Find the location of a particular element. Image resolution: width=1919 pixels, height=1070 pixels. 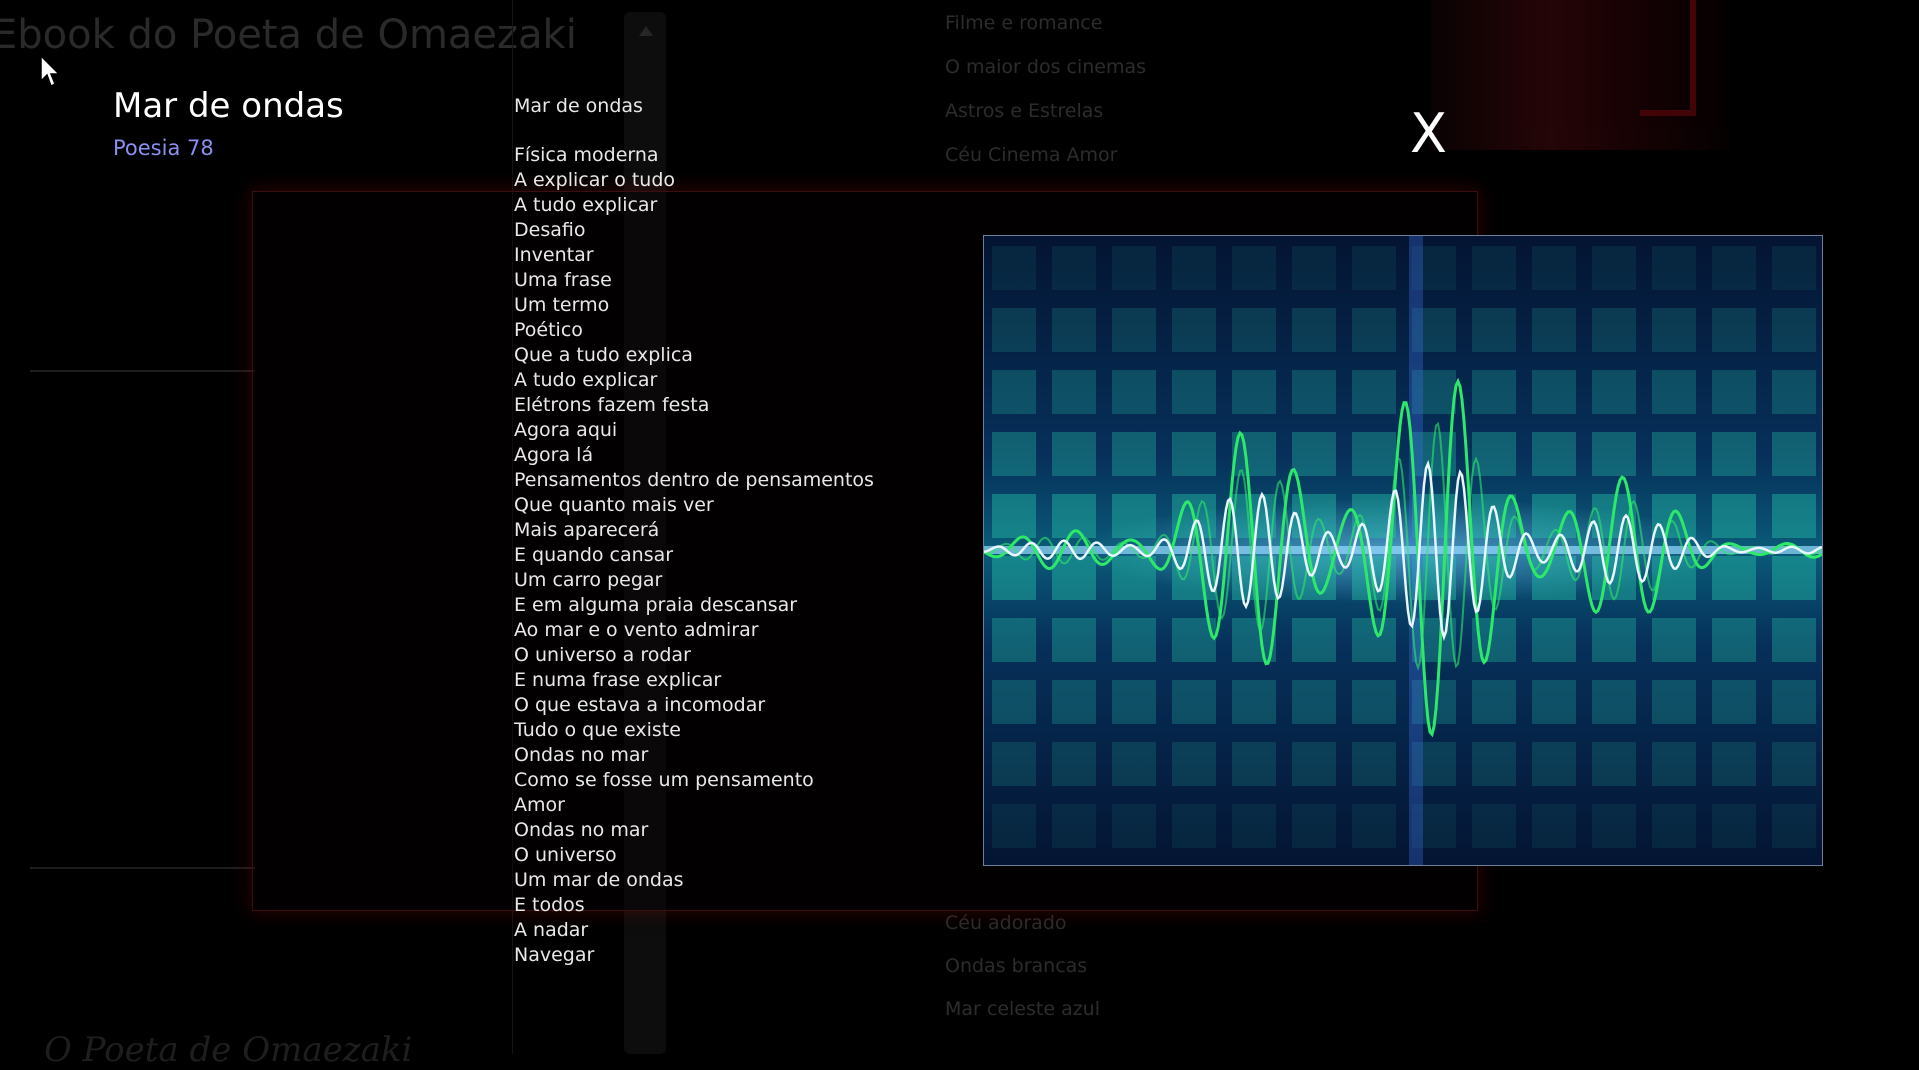

menu-item: Filme e romance is located at coordinates (1045, 34).